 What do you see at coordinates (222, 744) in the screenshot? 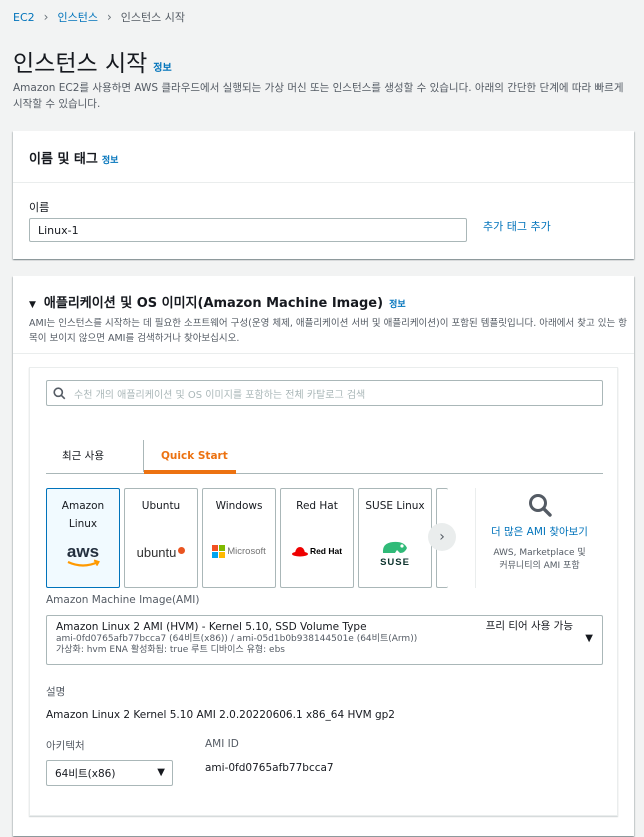
I see `ami-id-label: AMI ID` at bounding box center [222, 744].